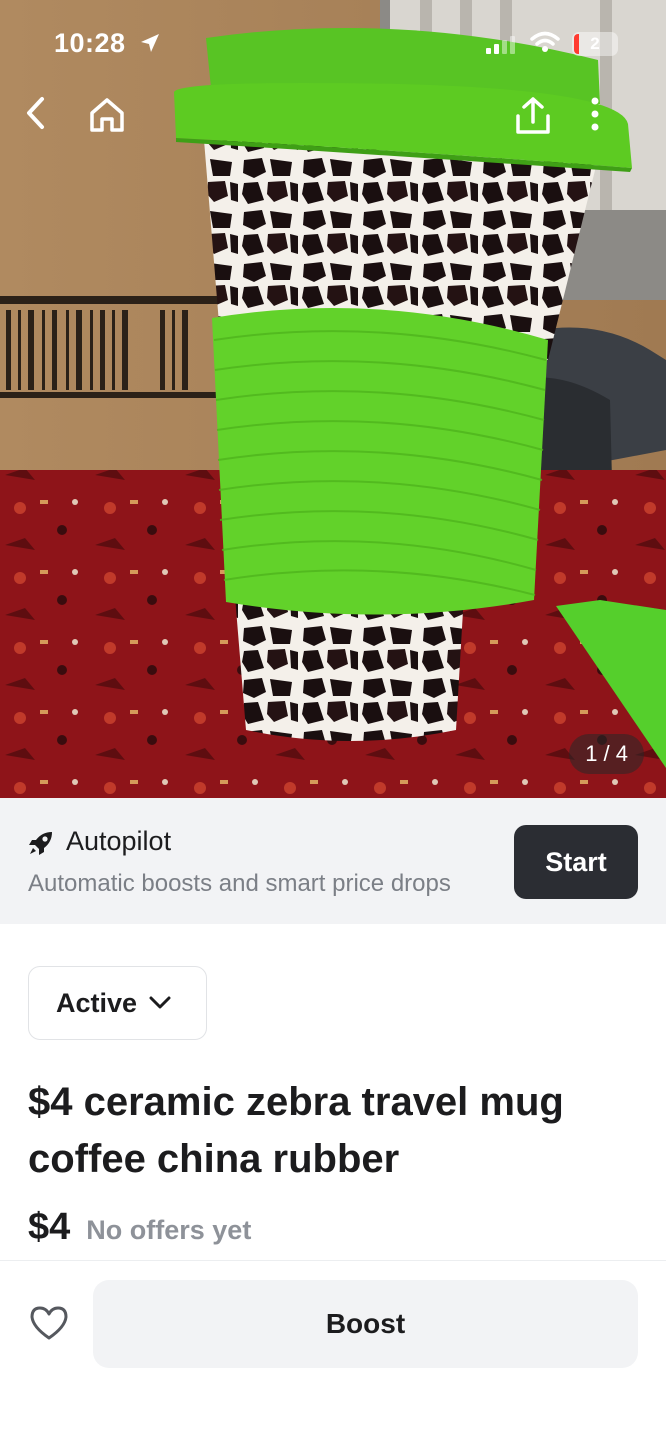 The image size is (666, 1440). Describe the element at coordinates (49, 1227) in the screenshot. I see `listing-price: $4` at that location.